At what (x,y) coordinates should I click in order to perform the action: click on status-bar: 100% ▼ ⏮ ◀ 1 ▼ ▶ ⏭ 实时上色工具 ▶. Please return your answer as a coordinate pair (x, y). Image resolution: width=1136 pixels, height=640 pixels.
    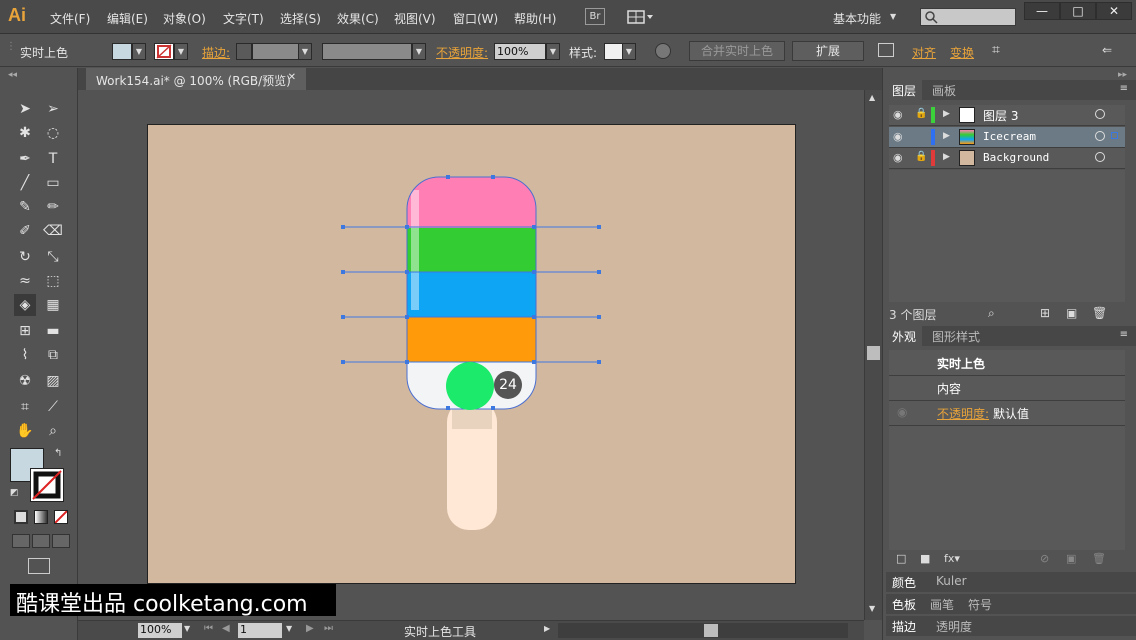
    Looking at the image, I should click on (471, 630).